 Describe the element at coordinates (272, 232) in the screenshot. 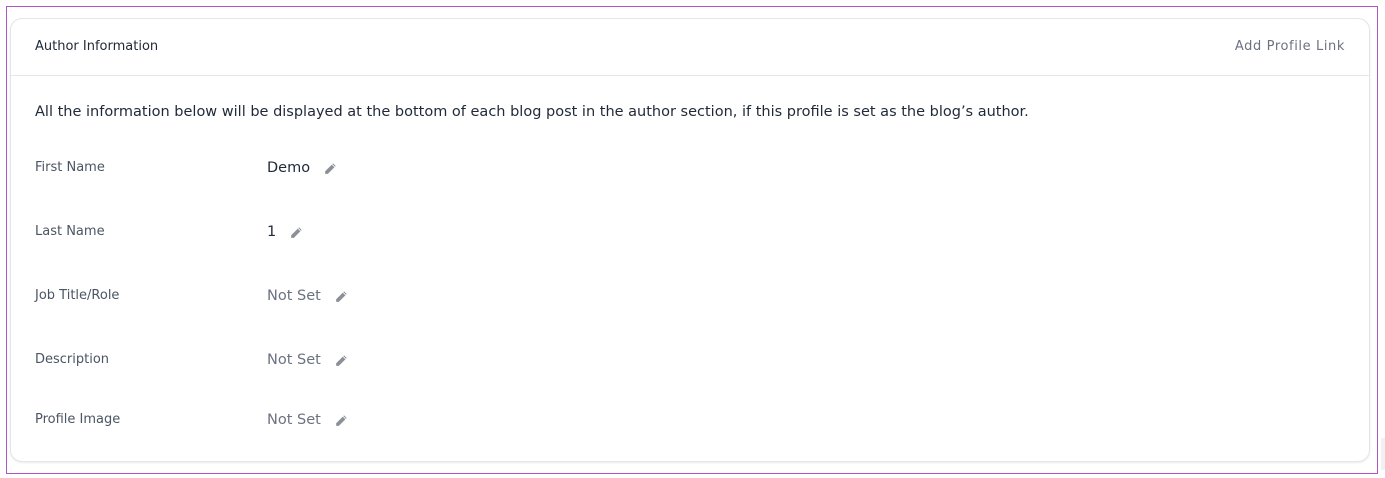

I see `last-name-value: 1` at that location.